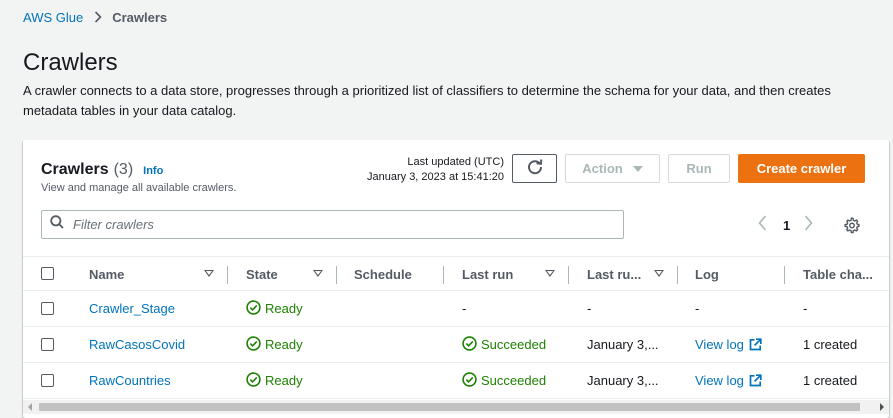  What do you see at coordinates (762, 225) in the screenshot?
I see `previous-page-icon` at bounding box center [762, 225].